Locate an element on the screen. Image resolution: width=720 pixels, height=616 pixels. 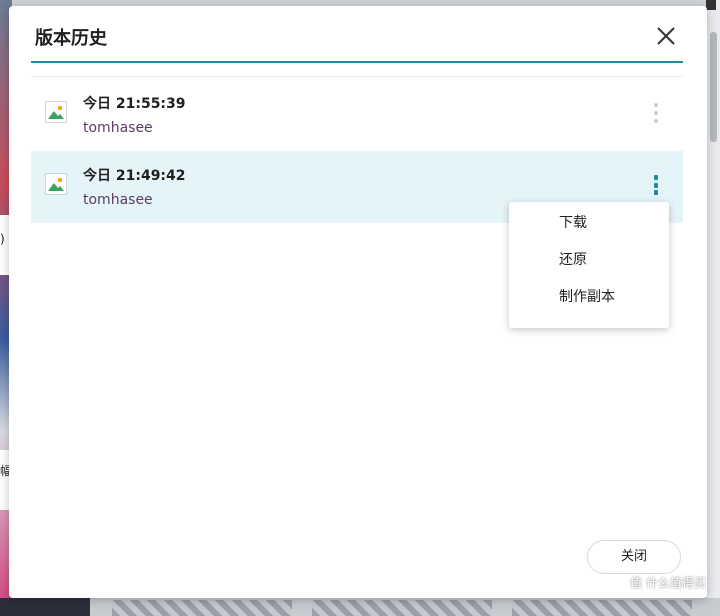
menu-item-download: 下载 is located at coordinates (589, 223).